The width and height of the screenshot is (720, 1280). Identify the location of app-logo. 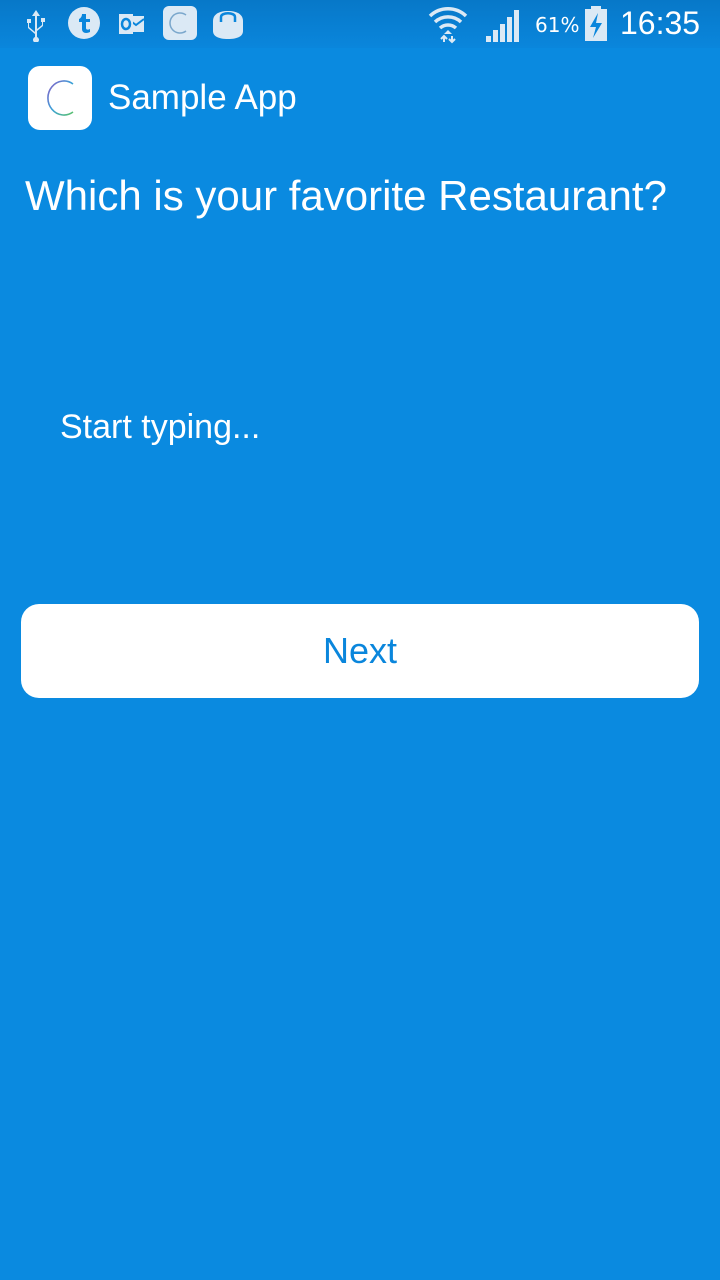
(60, 98).